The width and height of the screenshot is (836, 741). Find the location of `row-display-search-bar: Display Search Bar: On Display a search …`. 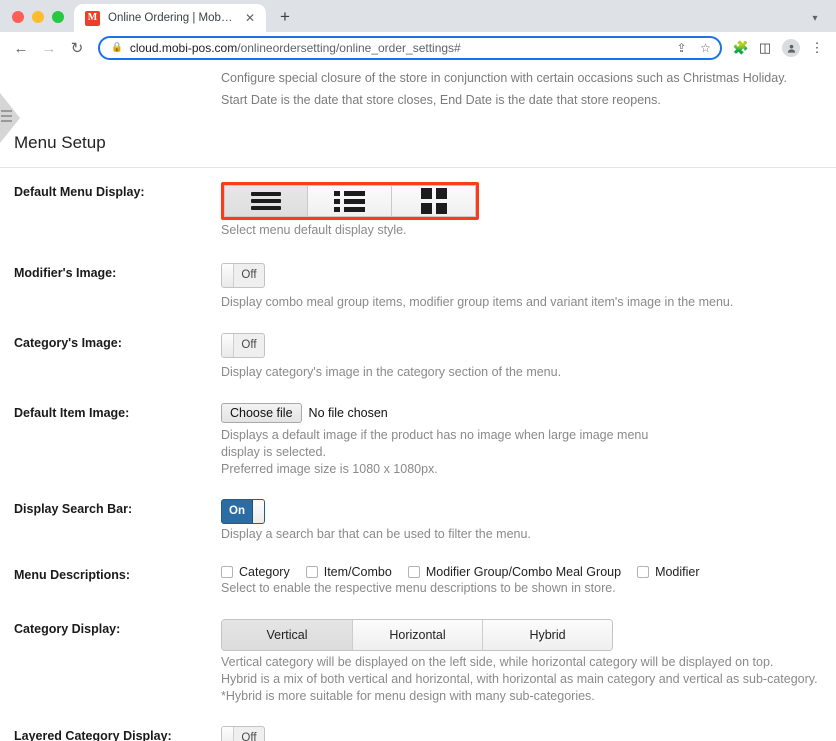

row-display-search-bar: Display Search Bar: On Display a search … is located at coordinates (418, 521).